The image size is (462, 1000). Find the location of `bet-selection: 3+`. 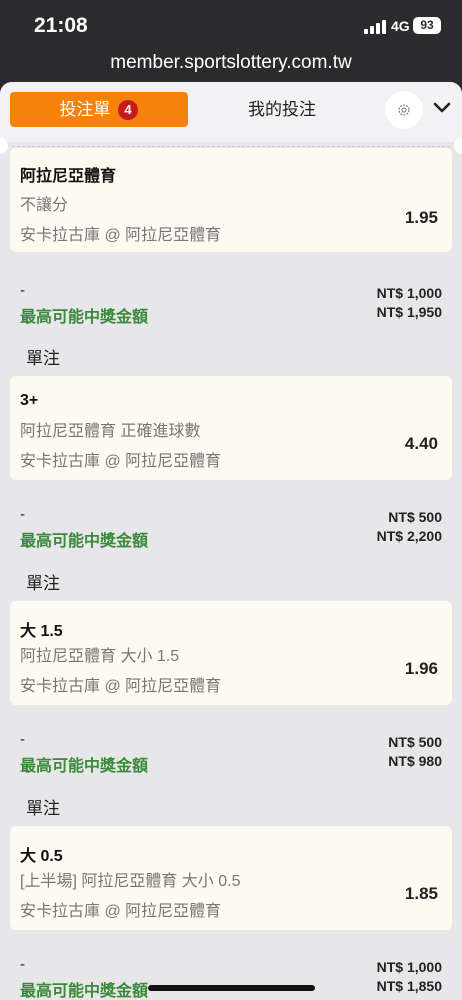

bet-selection: 3+ is located at coordinates (29, 400).